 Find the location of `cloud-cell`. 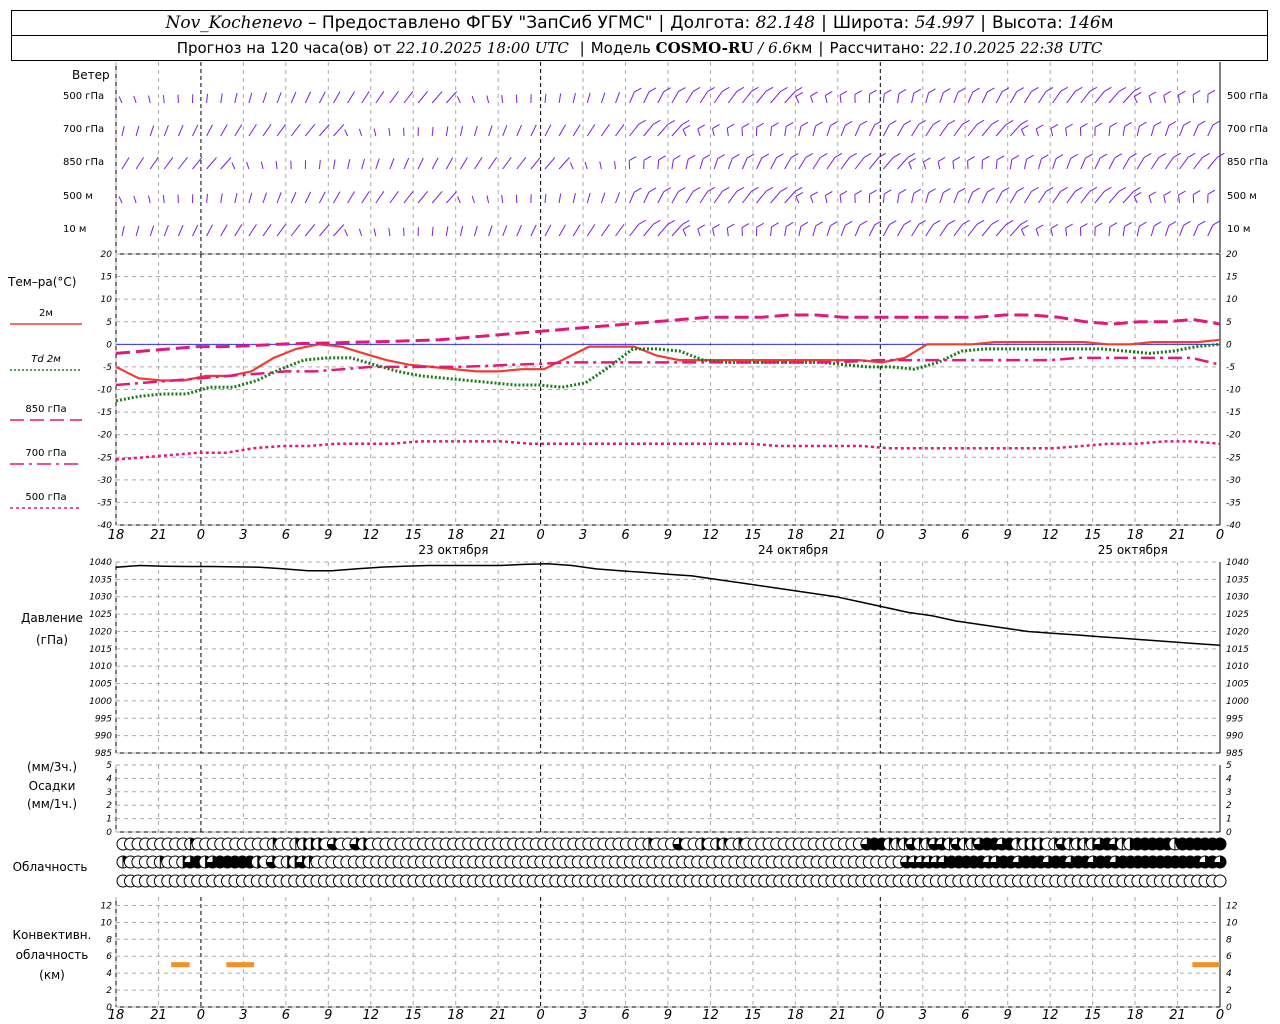

cloud-cell is located at coordinates (1220, 844).